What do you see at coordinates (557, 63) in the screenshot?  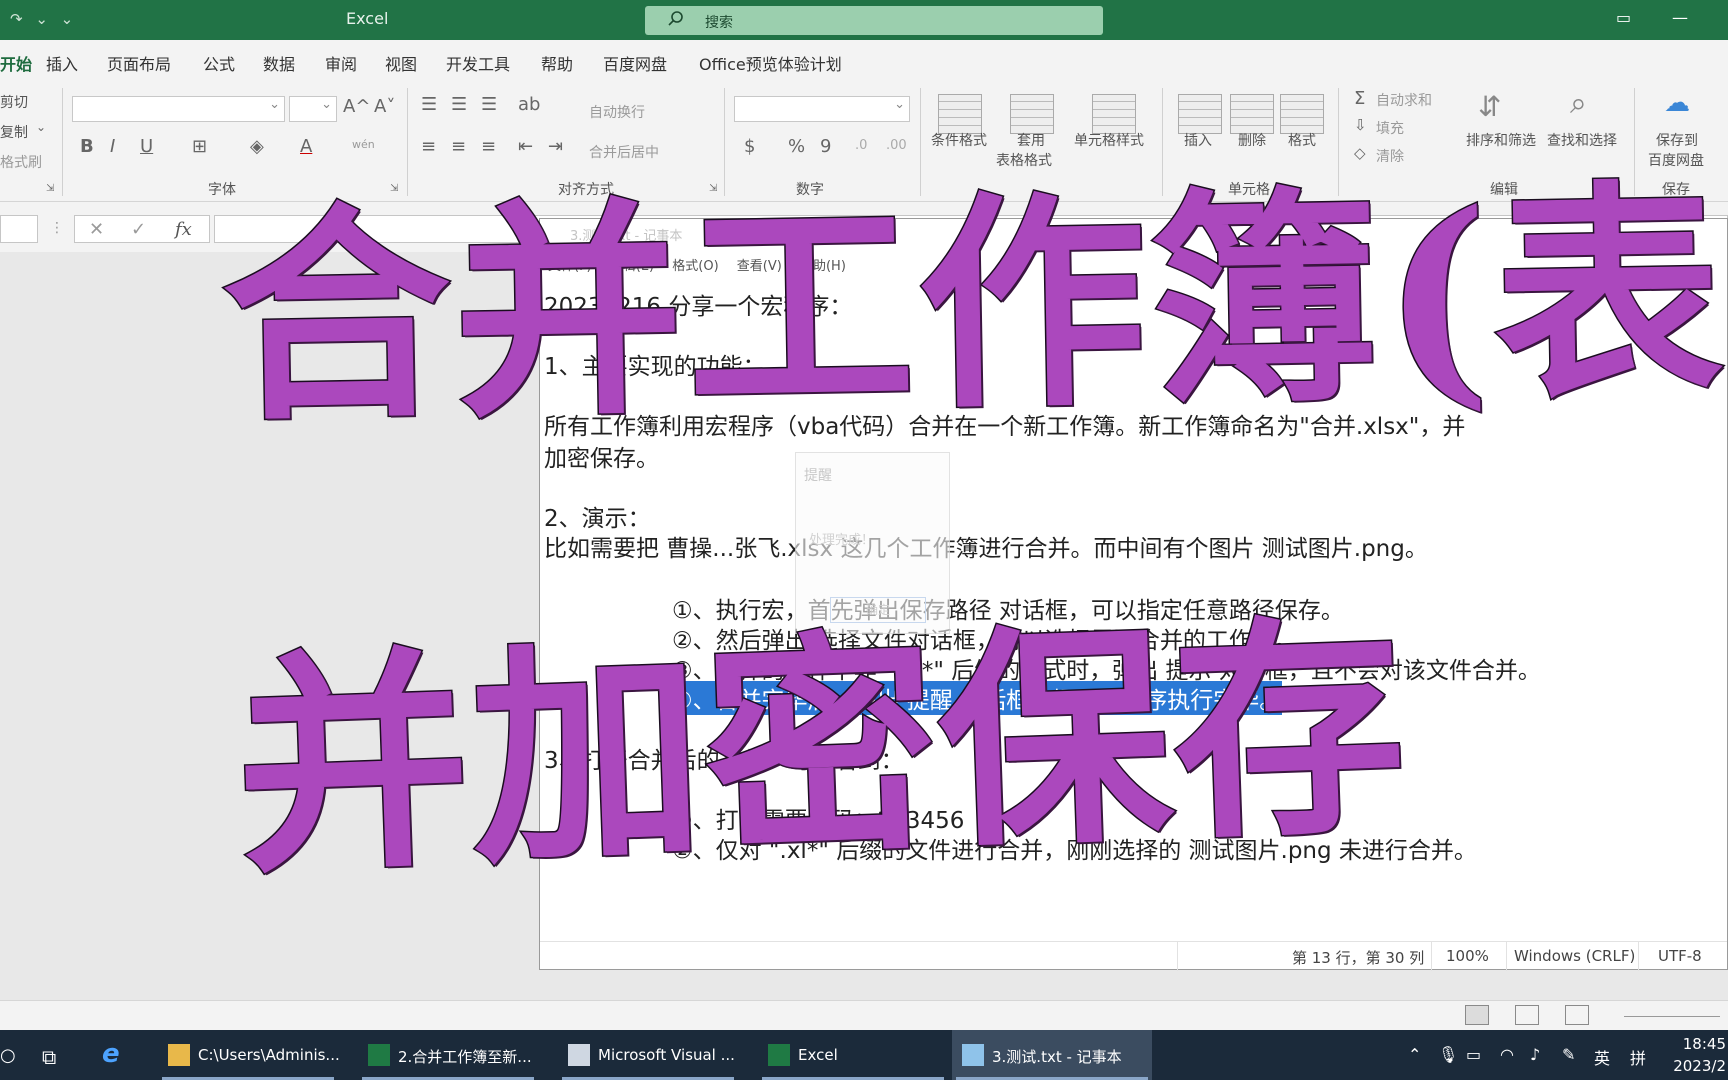 I see `tab-help: 帮助` at bounding box center [557, 63].